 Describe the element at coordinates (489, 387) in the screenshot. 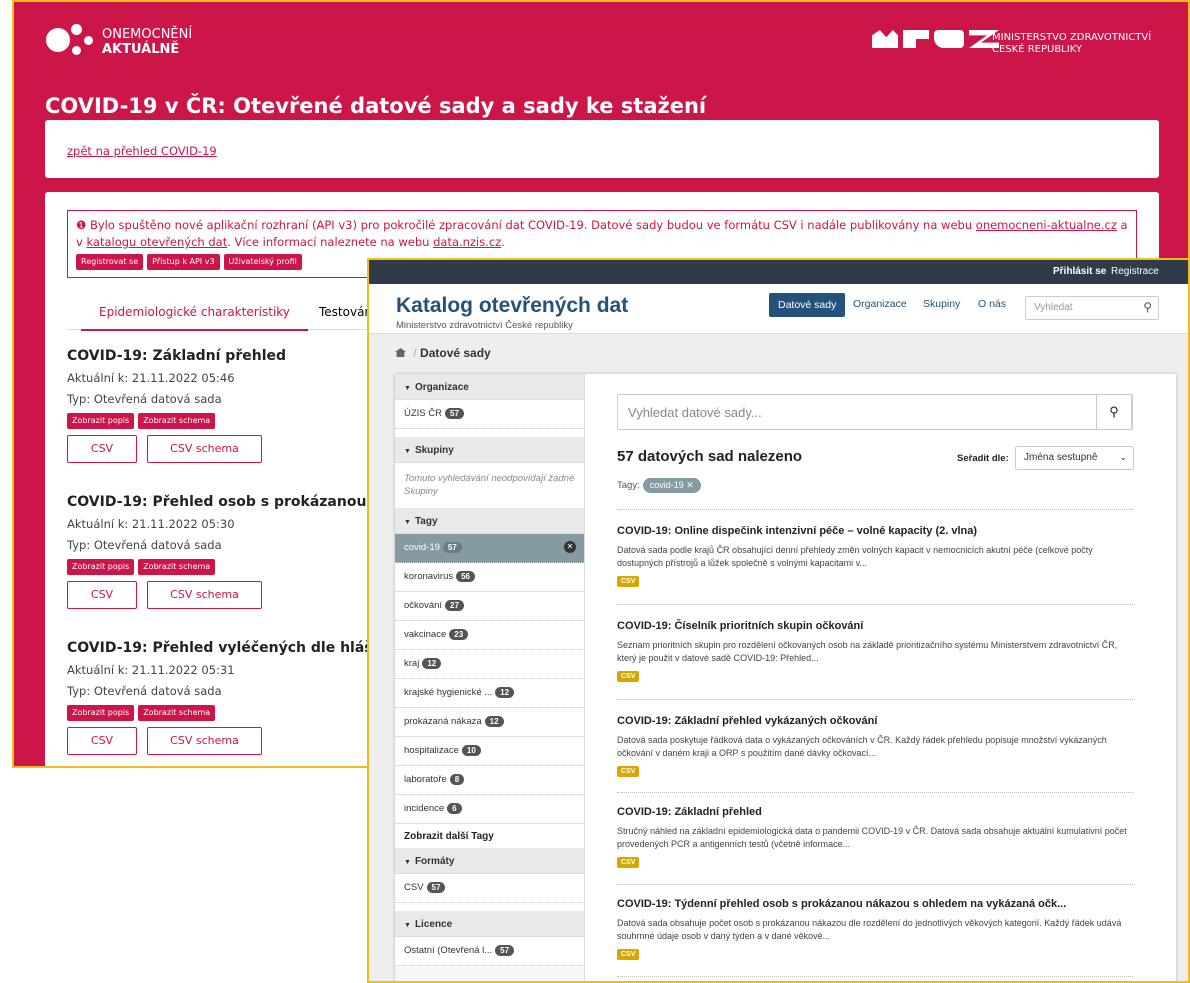

I see `facet-organizations-heading: Organizace` at that location.